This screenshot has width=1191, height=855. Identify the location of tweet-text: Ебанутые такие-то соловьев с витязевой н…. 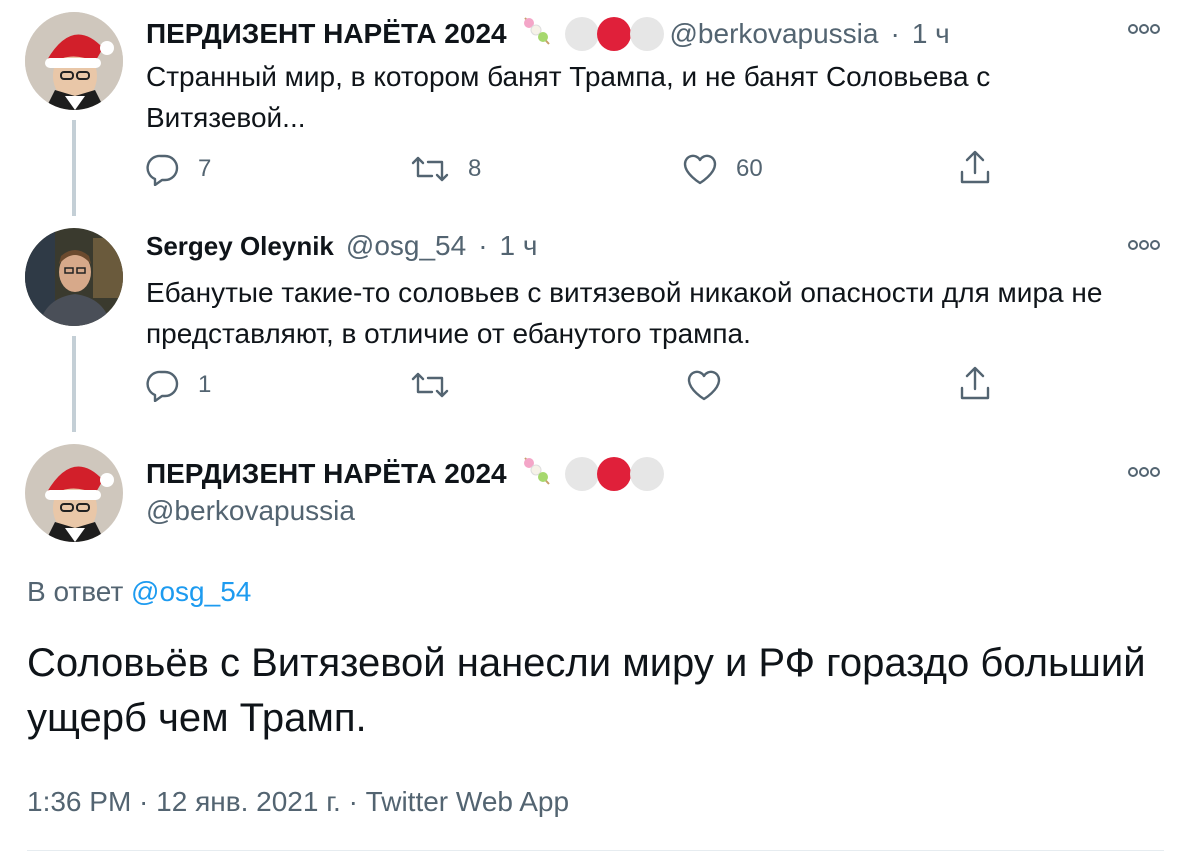
(624, 313).